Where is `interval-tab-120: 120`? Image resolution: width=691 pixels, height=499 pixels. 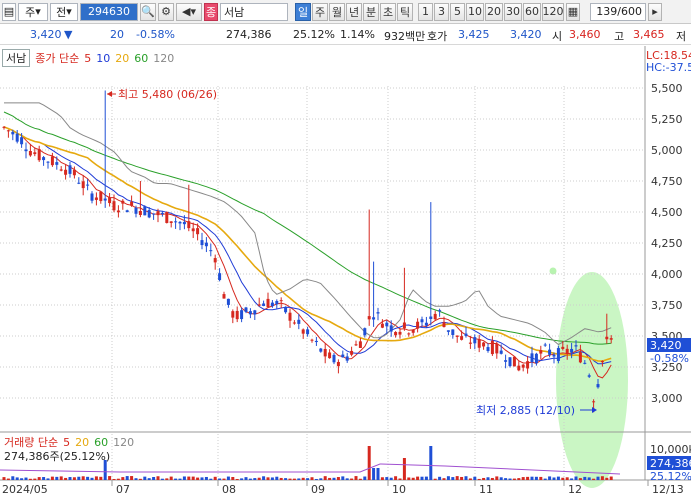 interval-tab-120: 120 is located at coordinates (553, 11).